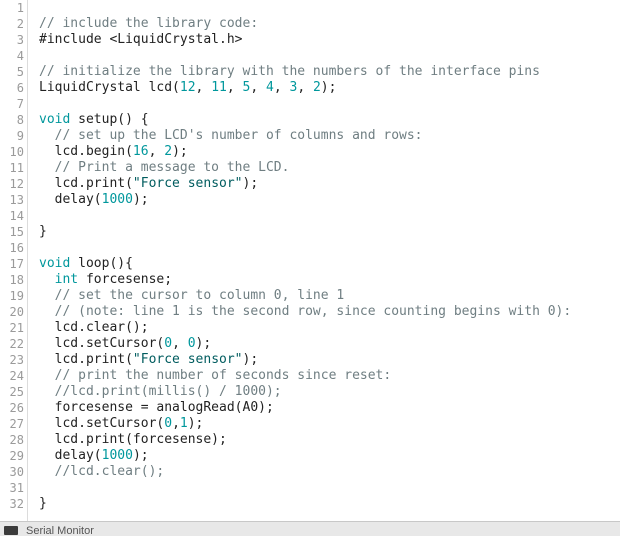 The height and width of the screenshot is (536, 620). I want to click on code-token: lcd.print(forcesense);, so click(133, 439).